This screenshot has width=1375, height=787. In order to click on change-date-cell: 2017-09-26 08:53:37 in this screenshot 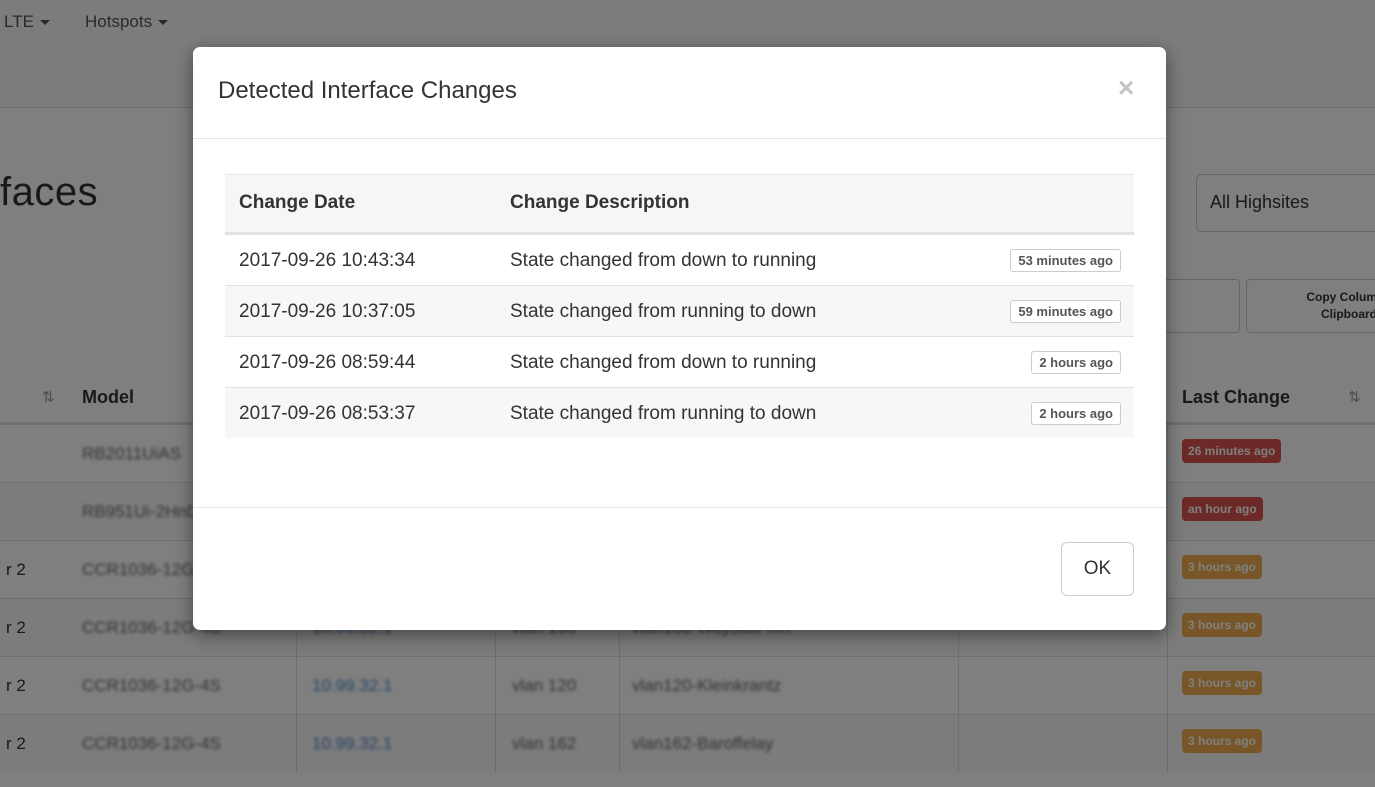, I will do `click(327, 413)`.